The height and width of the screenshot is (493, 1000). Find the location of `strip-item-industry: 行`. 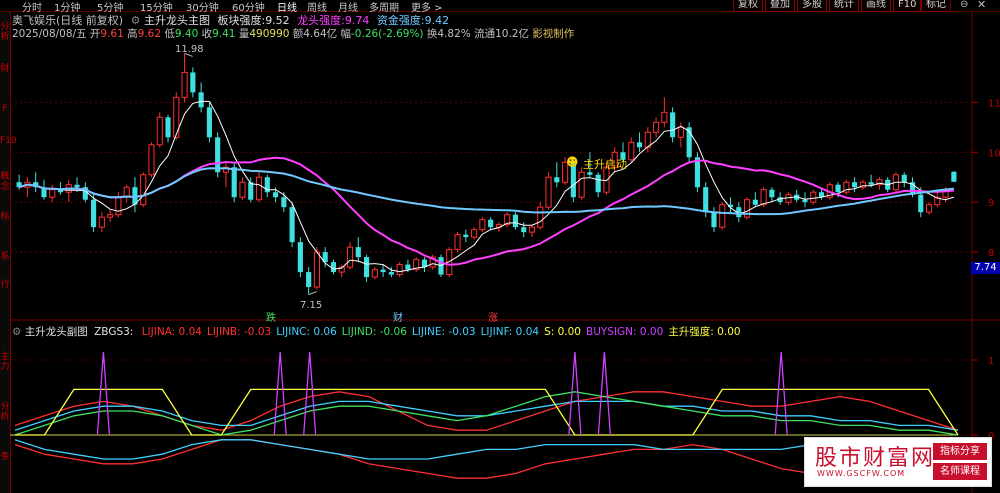

strip-item-industry: 行 is located at coordinates (5, 285).